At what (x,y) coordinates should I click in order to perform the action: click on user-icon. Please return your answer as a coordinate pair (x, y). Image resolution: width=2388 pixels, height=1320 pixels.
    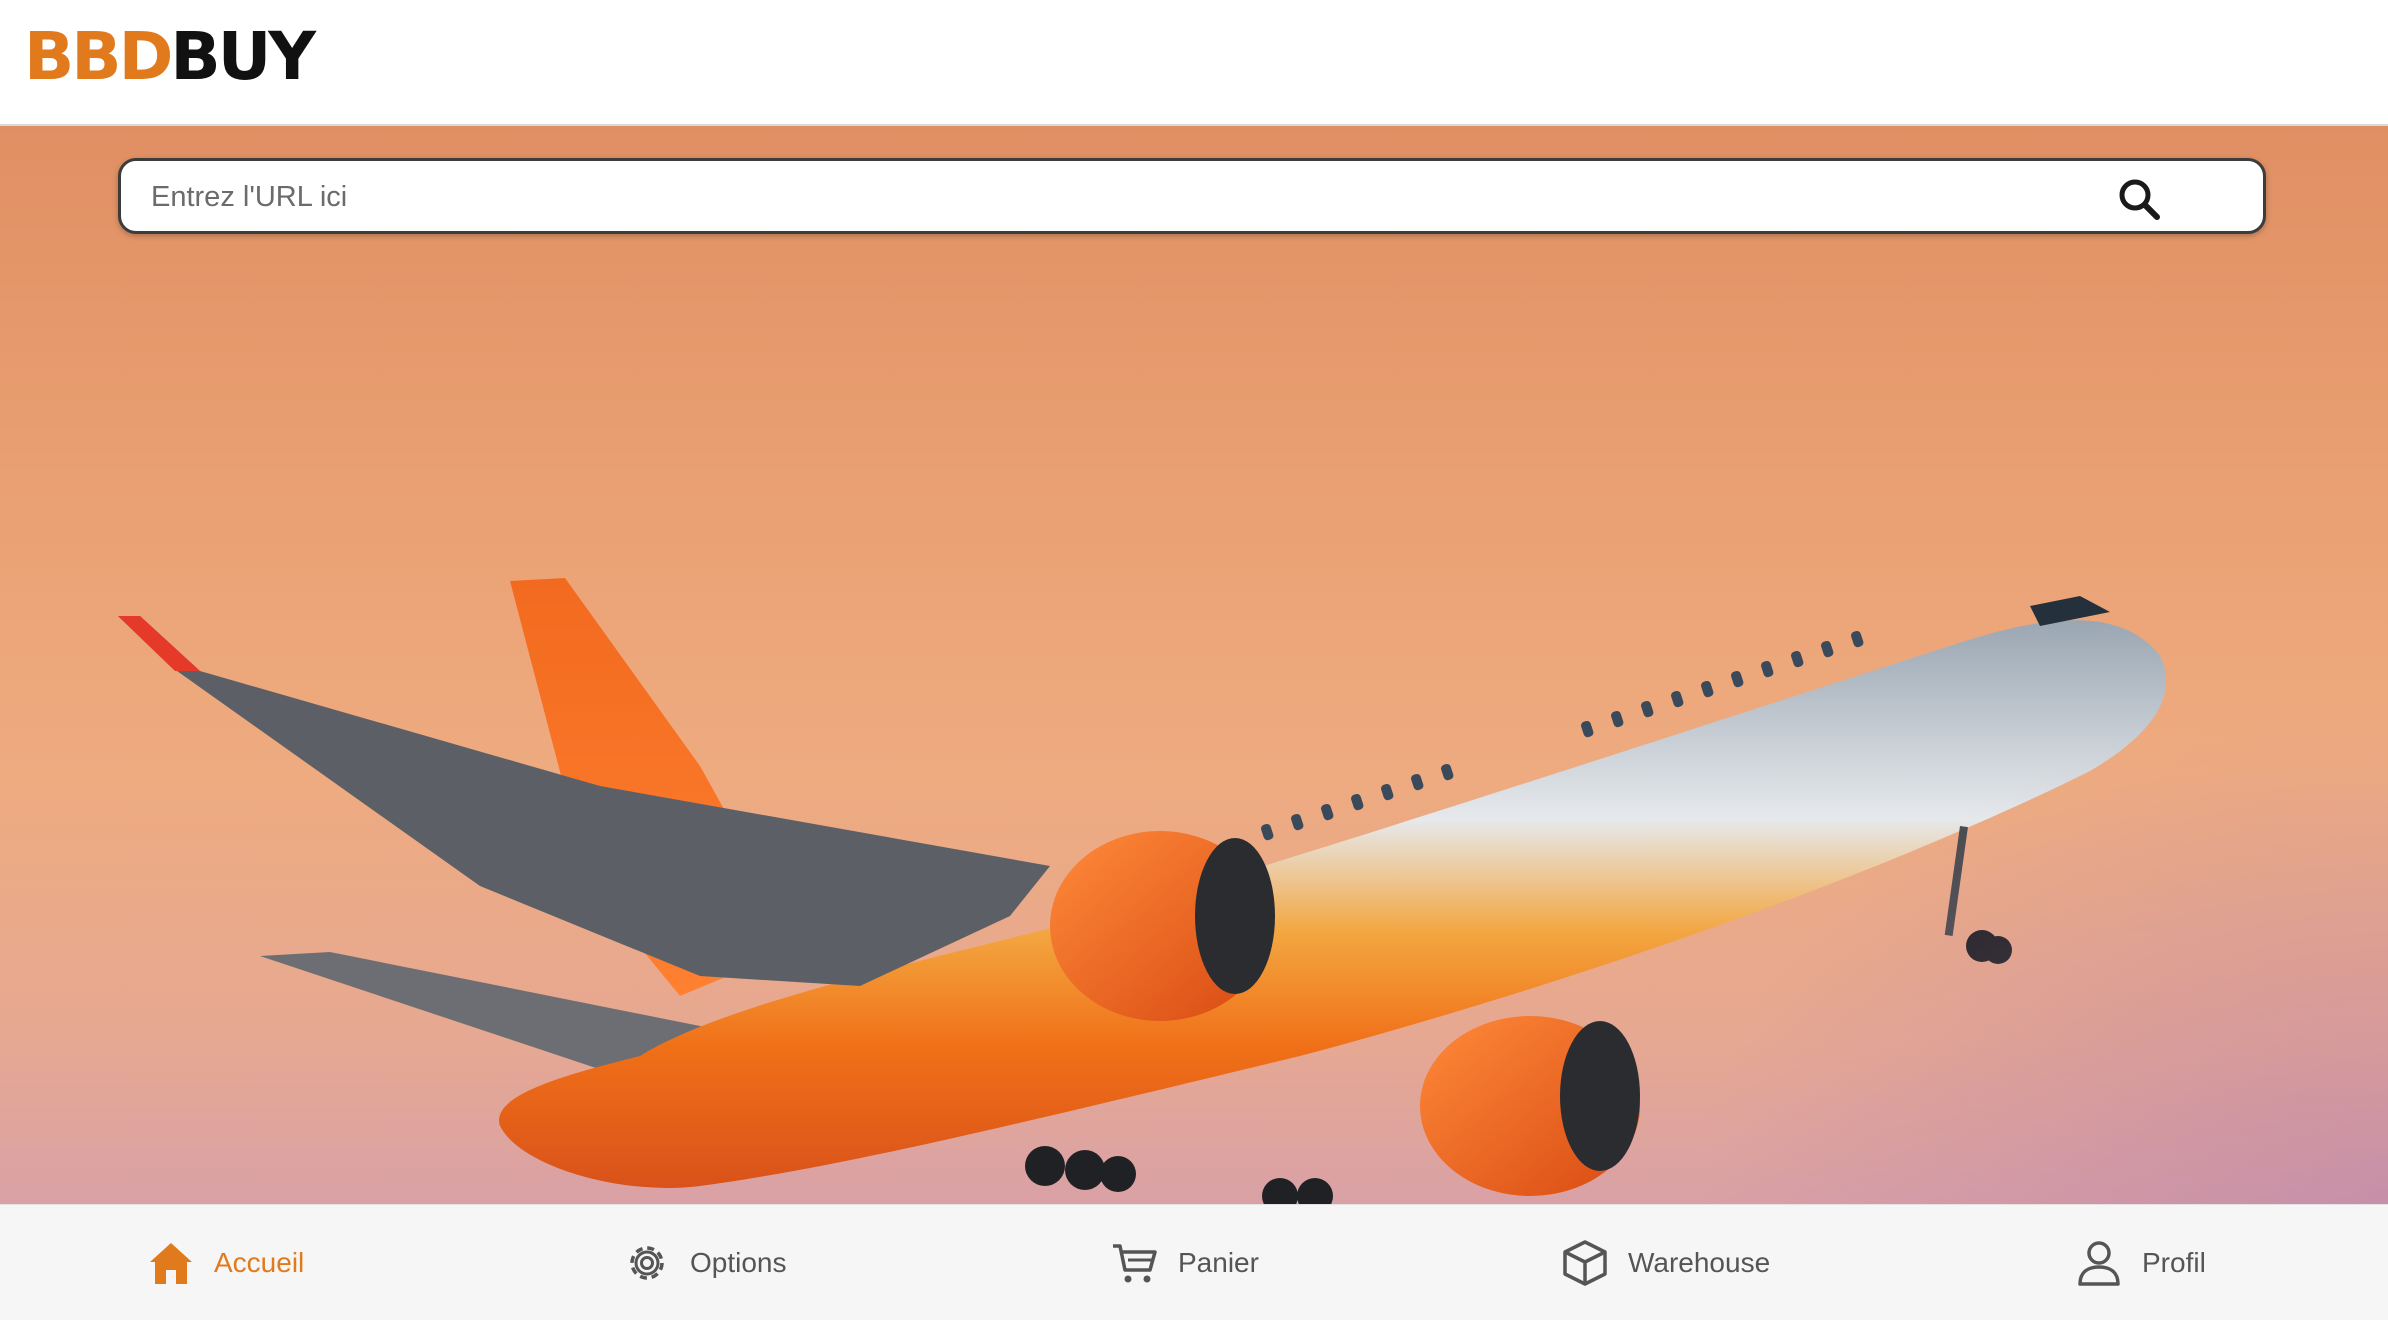
    Looking at the image, I should click on (2099, 1263).